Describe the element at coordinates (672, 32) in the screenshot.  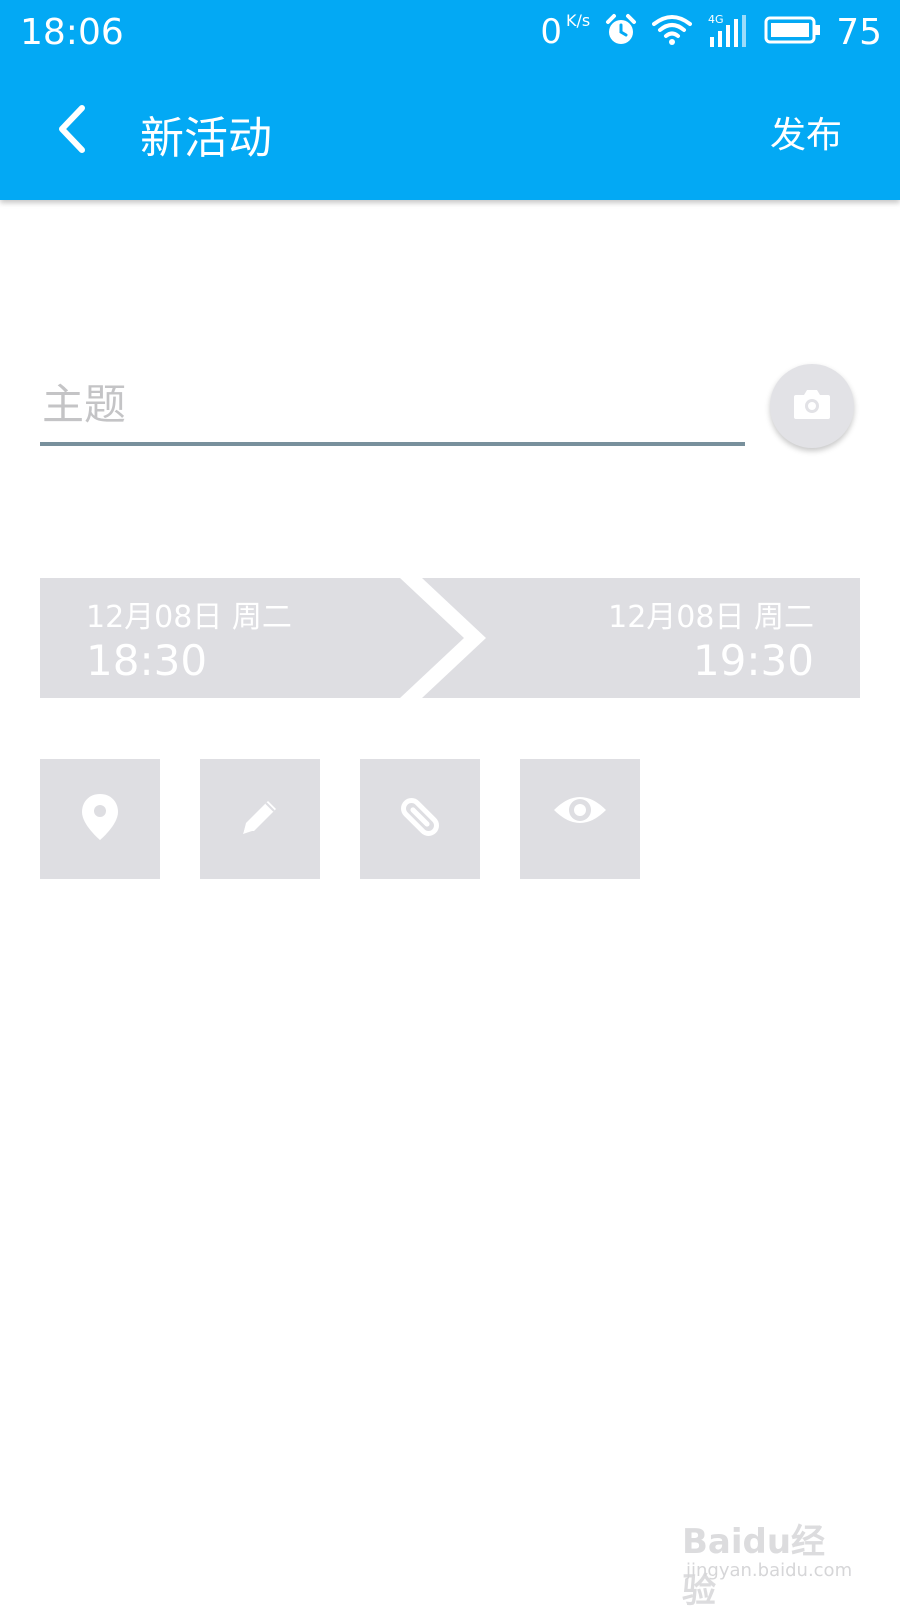
I see `wifi-icon` at that location.